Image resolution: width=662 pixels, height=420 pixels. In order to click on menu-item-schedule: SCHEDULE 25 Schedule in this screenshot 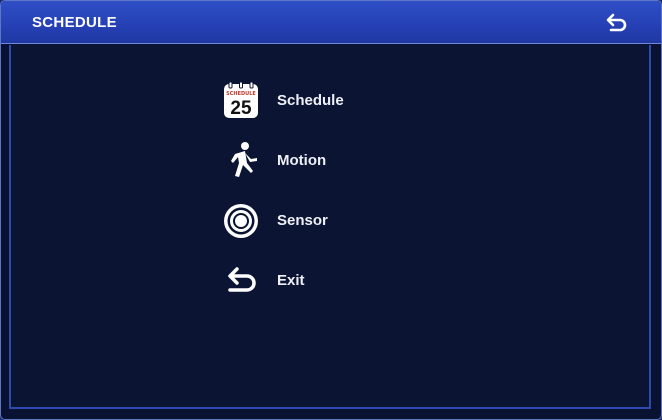, I will do `click(317, 101)`.